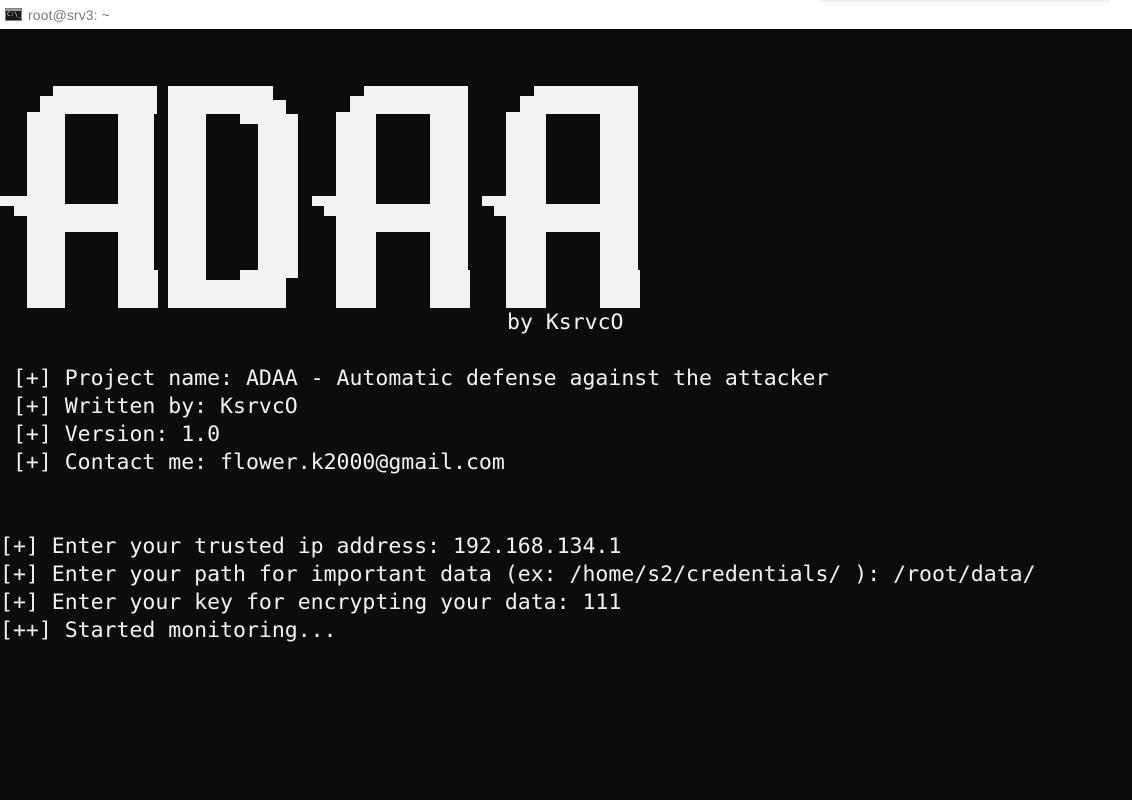 The image size is (1132, 800). What do you see at coordinates (13, 14) in the screenshot?
I see `console-icon` at bounding box center [13, 14].